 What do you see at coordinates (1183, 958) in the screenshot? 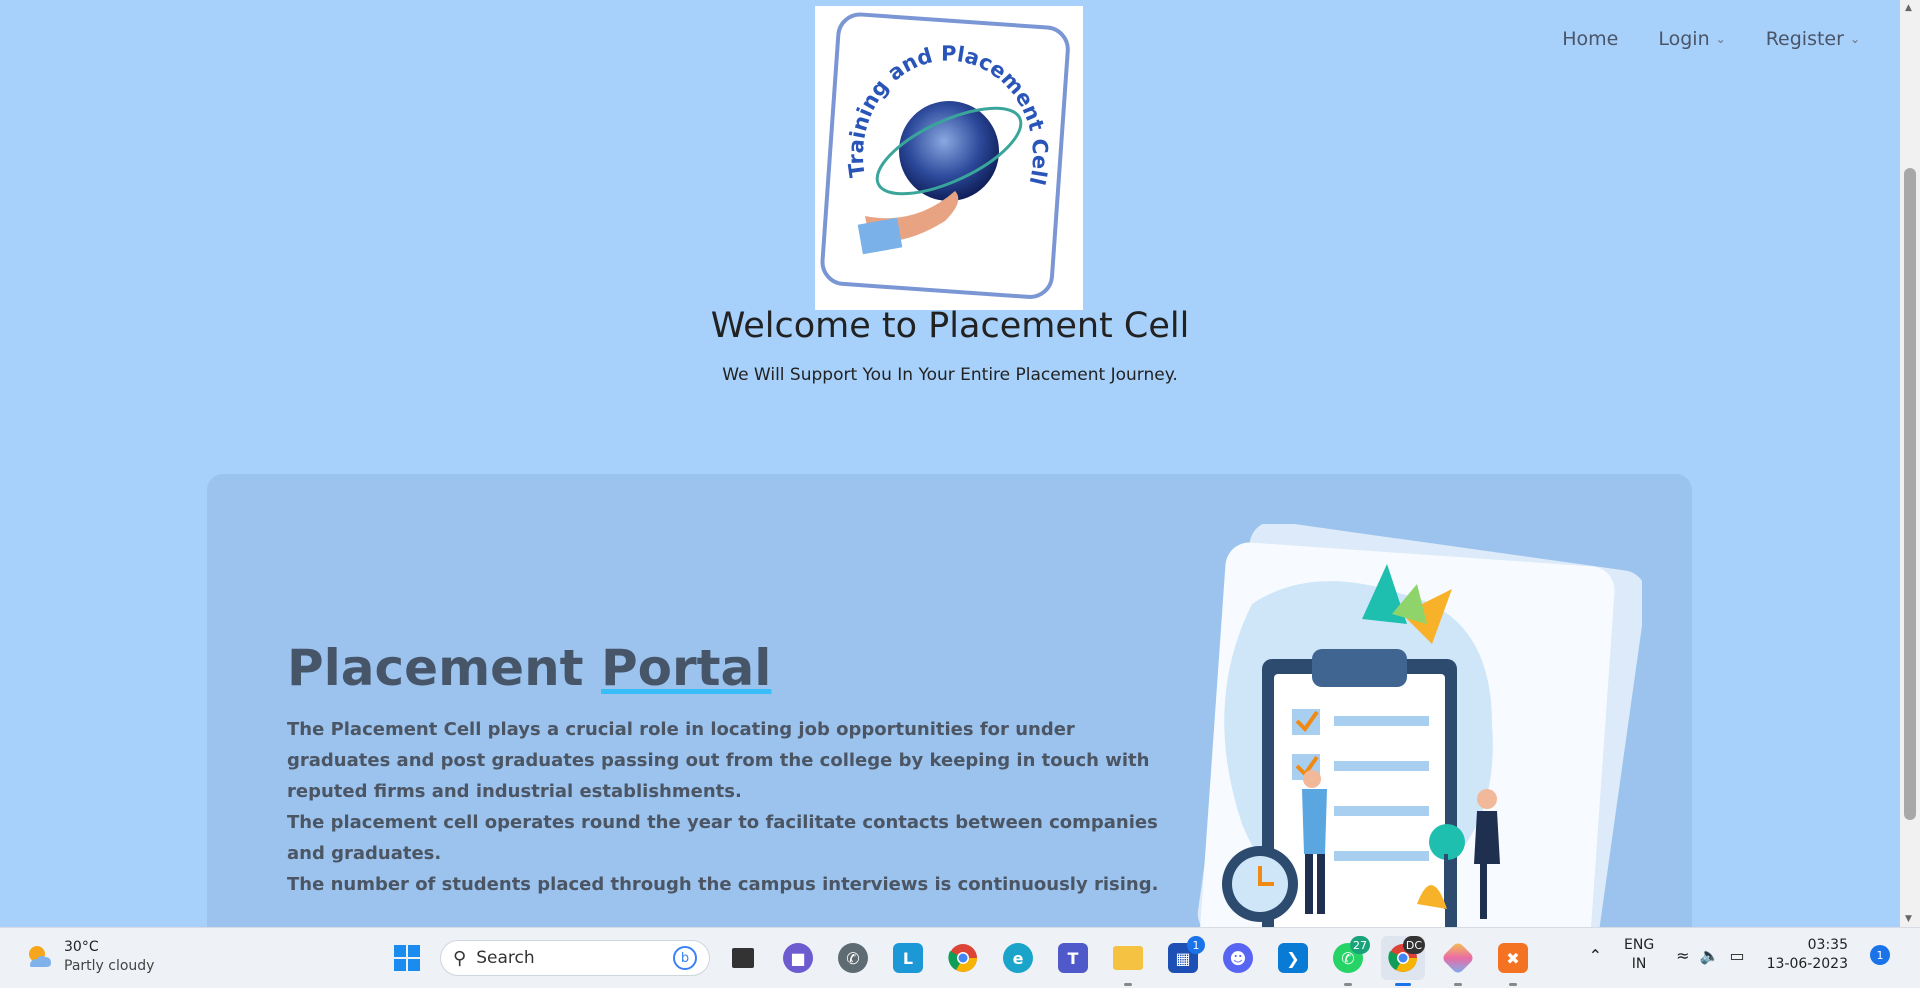
I see `store-button: ▦ 1` at bounding box center [1183, 958].